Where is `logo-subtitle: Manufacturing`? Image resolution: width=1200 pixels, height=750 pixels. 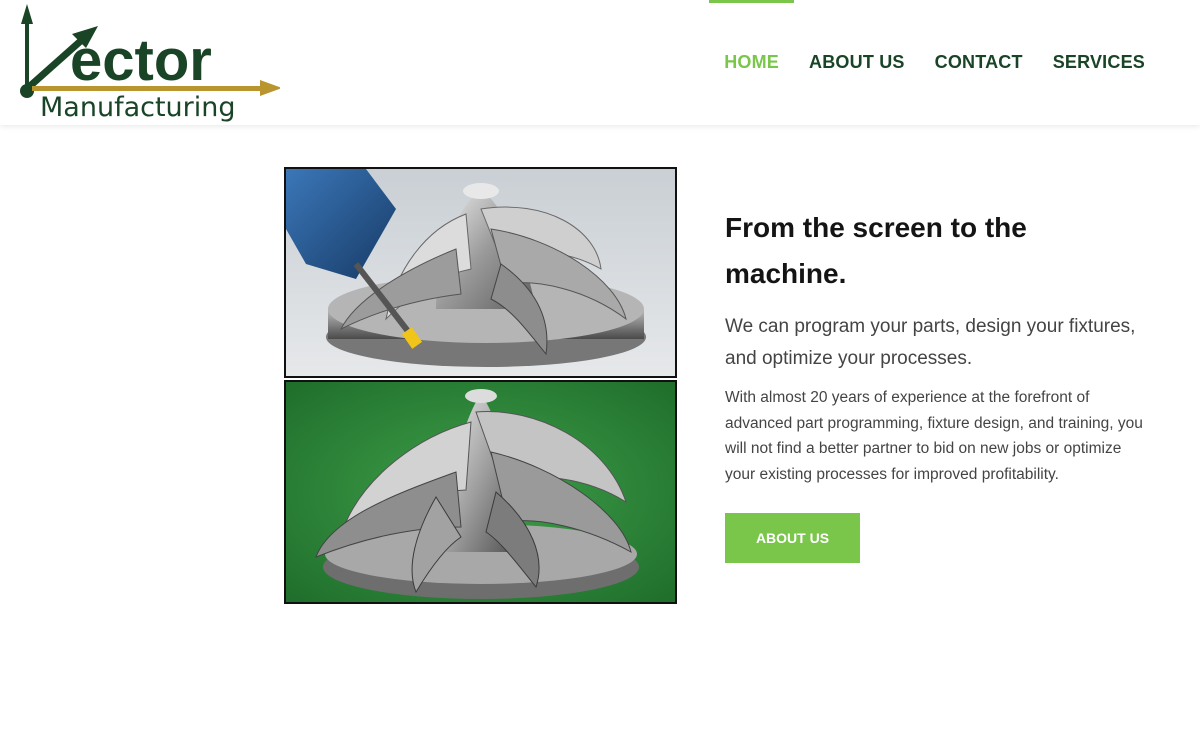 logo-subtitle: Manufacturing is located at coordinates (138, 107).